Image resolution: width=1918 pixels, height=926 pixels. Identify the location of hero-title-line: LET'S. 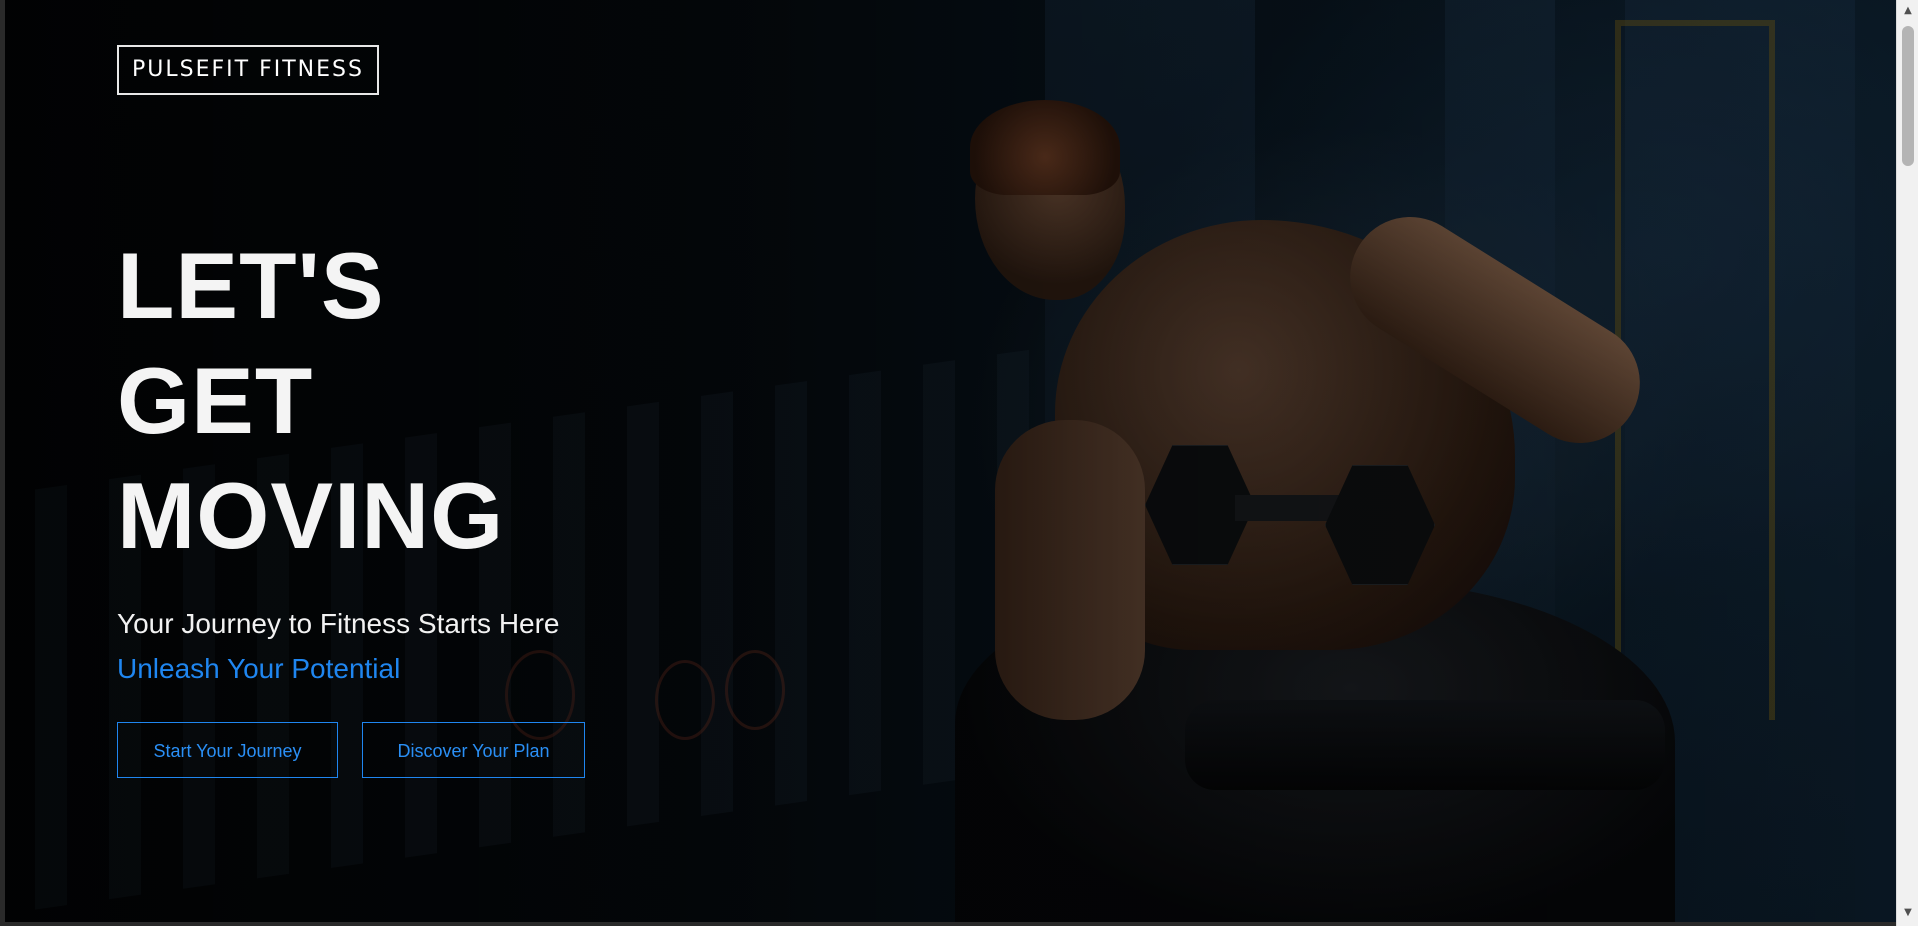
(251, 285).